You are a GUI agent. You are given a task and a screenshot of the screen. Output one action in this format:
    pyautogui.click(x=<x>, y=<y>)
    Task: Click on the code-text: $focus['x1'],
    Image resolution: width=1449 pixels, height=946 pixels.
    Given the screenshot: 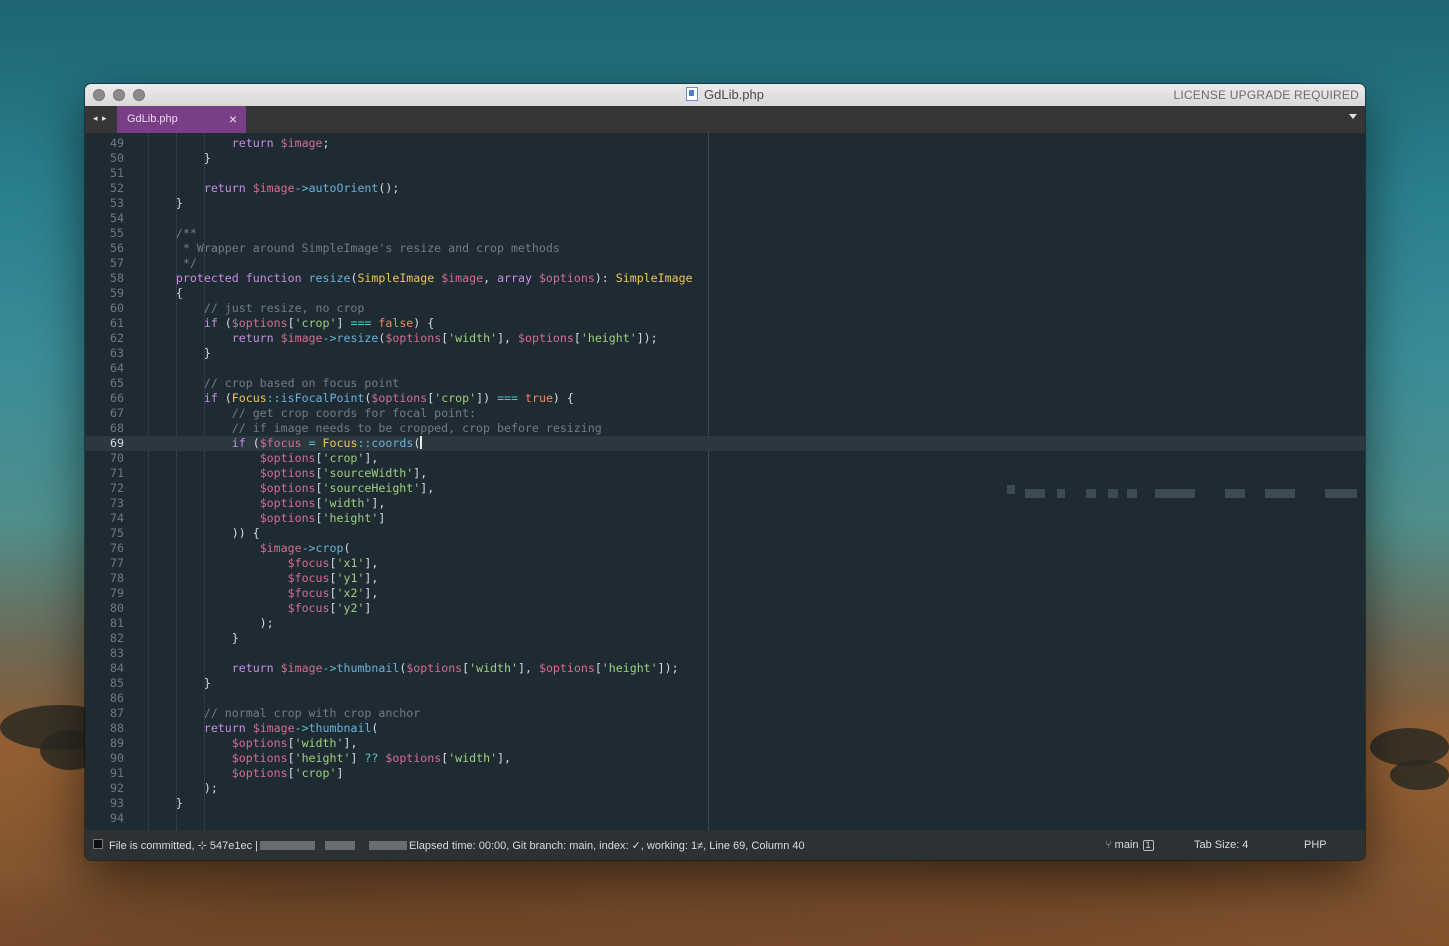 What is the action you would take?
    pyautogui.click(x=263, y=563)
    